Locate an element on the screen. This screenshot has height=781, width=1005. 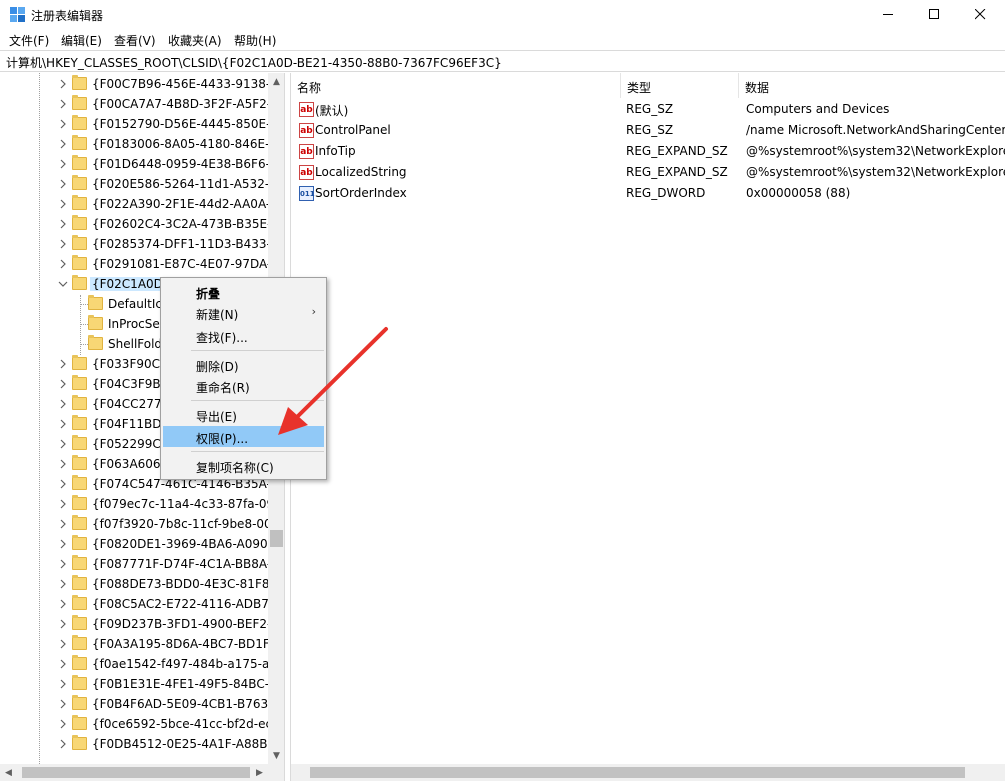
menu-view: 查看(V) is located at coordinates (135, 40).